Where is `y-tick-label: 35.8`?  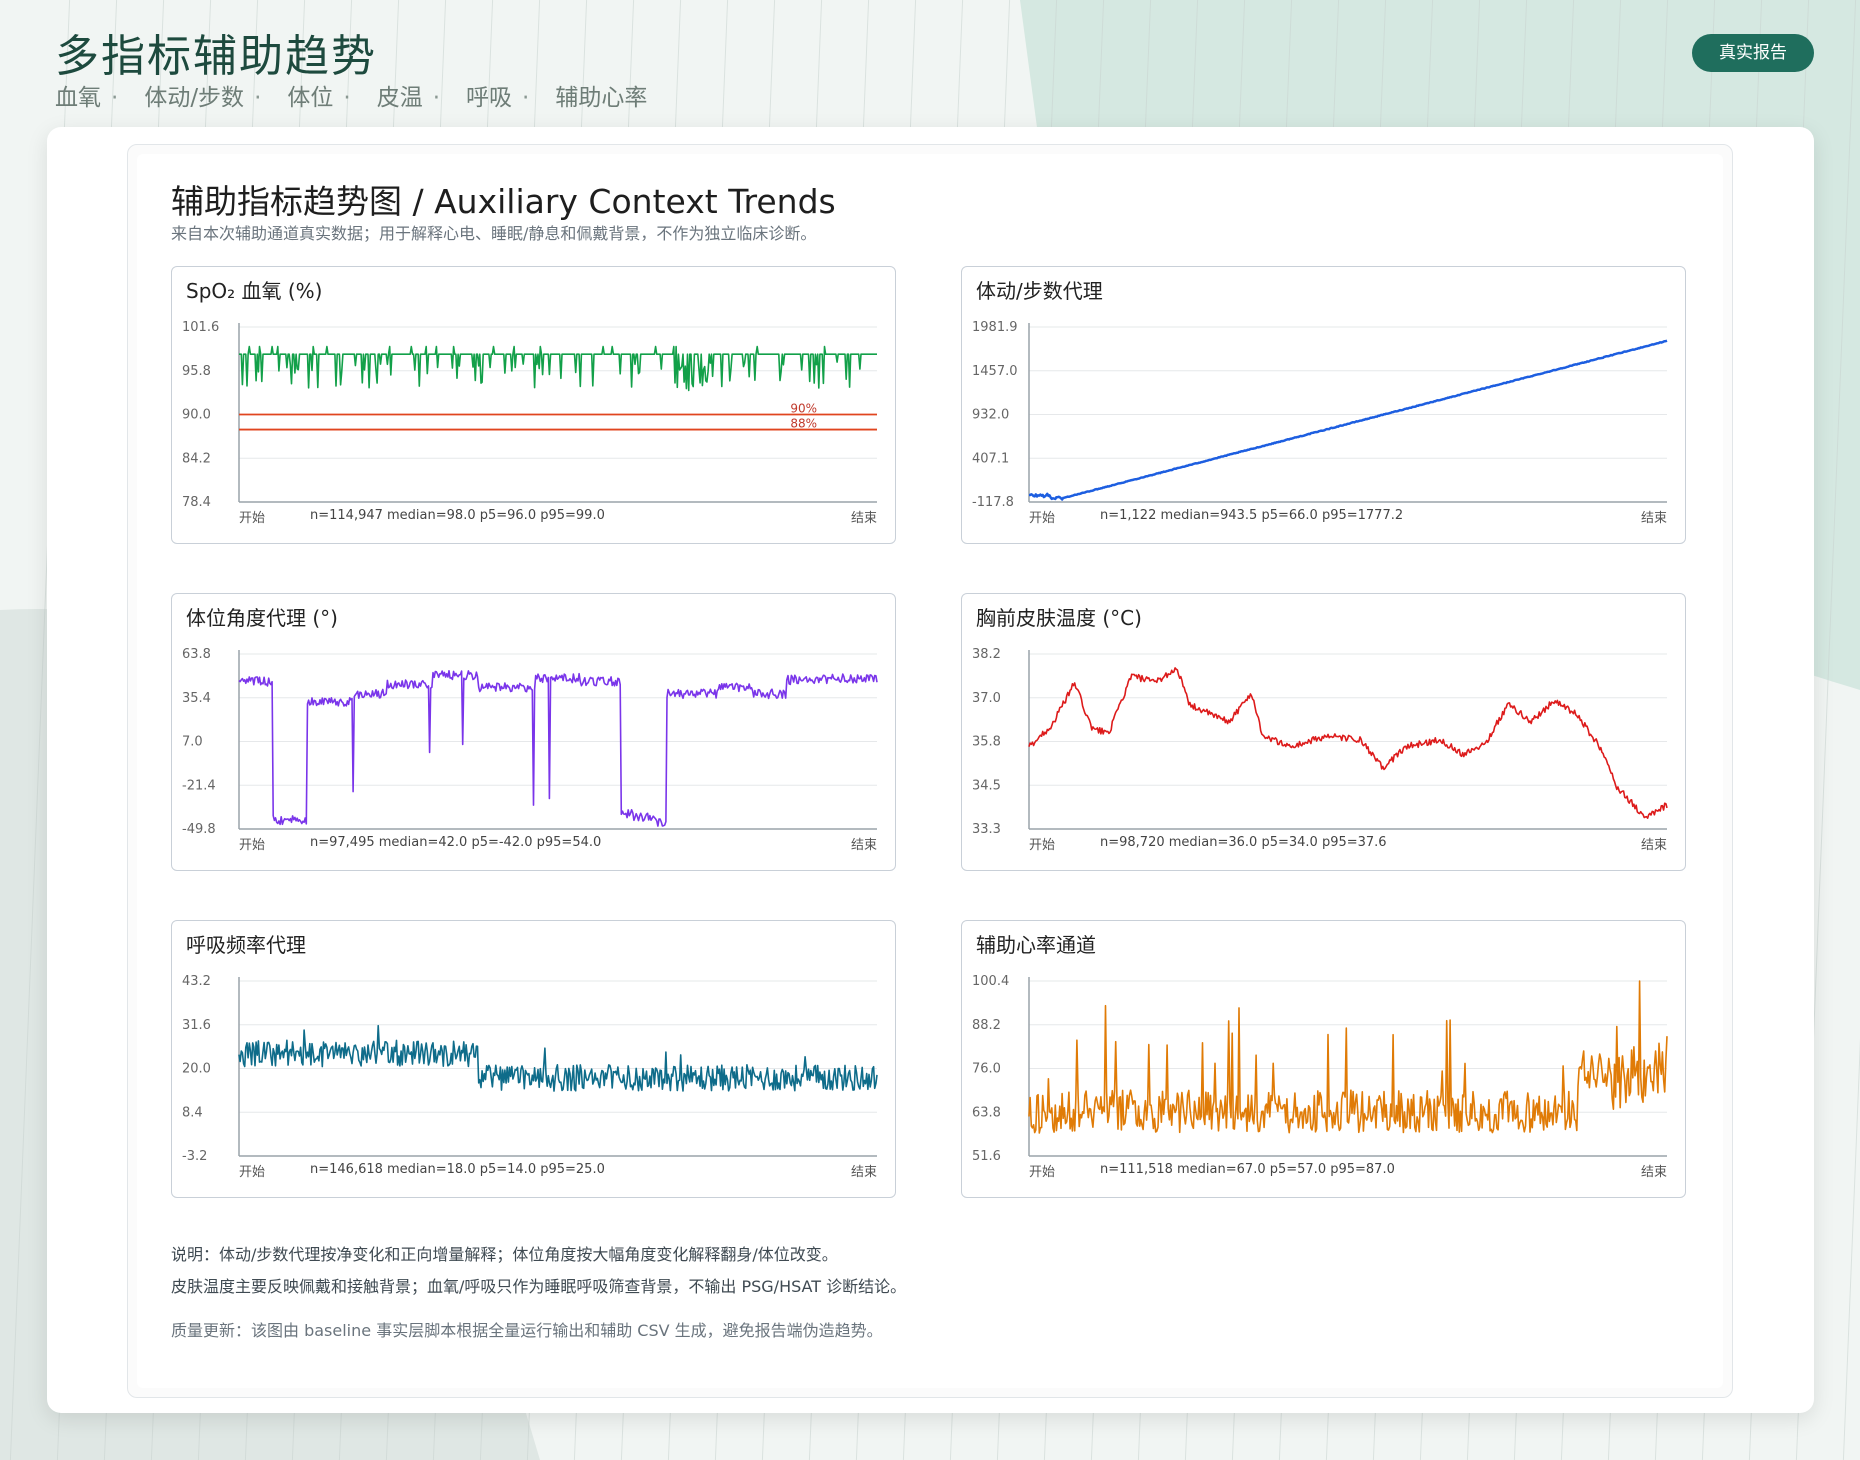 y-tick-label: 35.8 is located at coordinates (986, 742).